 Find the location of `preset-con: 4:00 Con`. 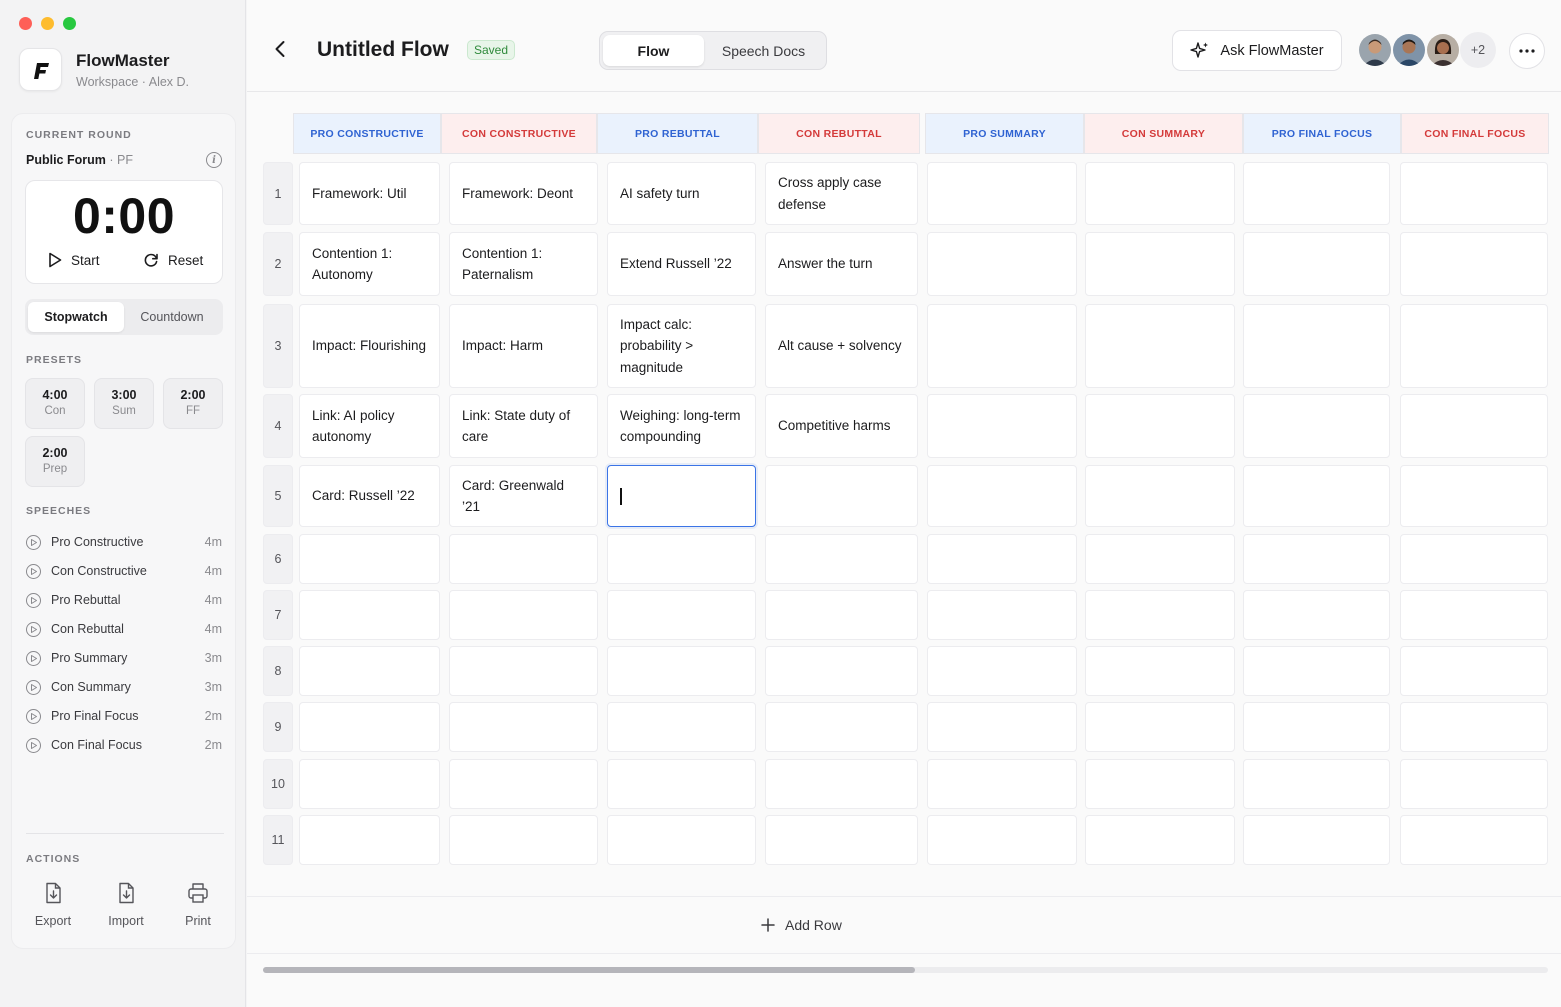

preset-con: 4:00 Con is located at coordinates (55, 403).